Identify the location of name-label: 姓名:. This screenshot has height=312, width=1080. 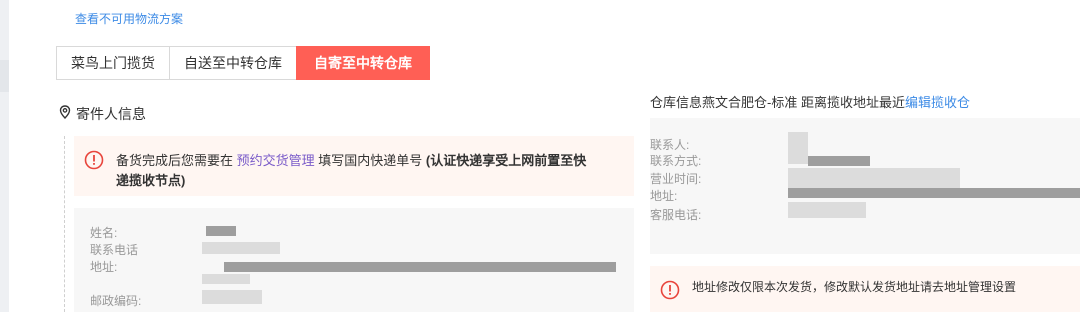
(104, 233).